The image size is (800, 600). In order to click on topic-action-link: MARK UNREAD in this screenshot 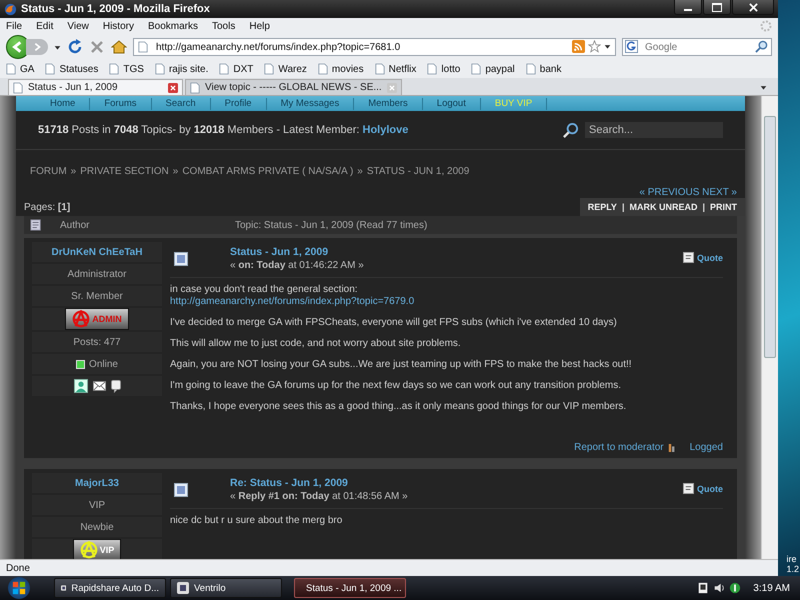, I will do `click(663, 207)`.